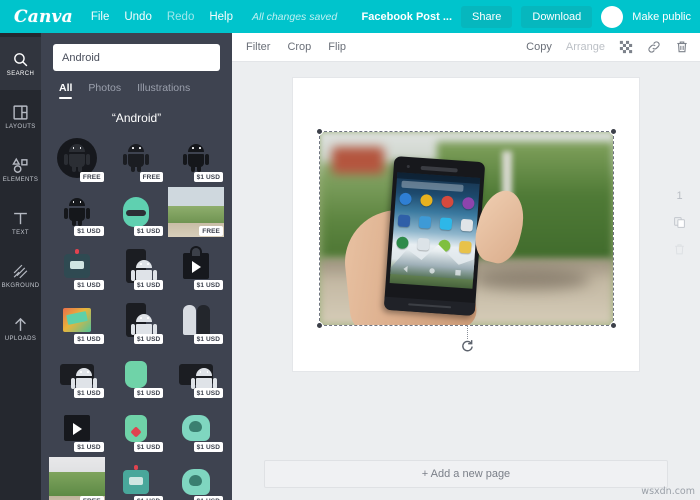 The width and height of the screenshot is (700, 500). What do you see at coordinates (20, 328) in the screenshot?
I see `sidebar-item-uploads: UPLOADS` at bounding box center [20, 328].